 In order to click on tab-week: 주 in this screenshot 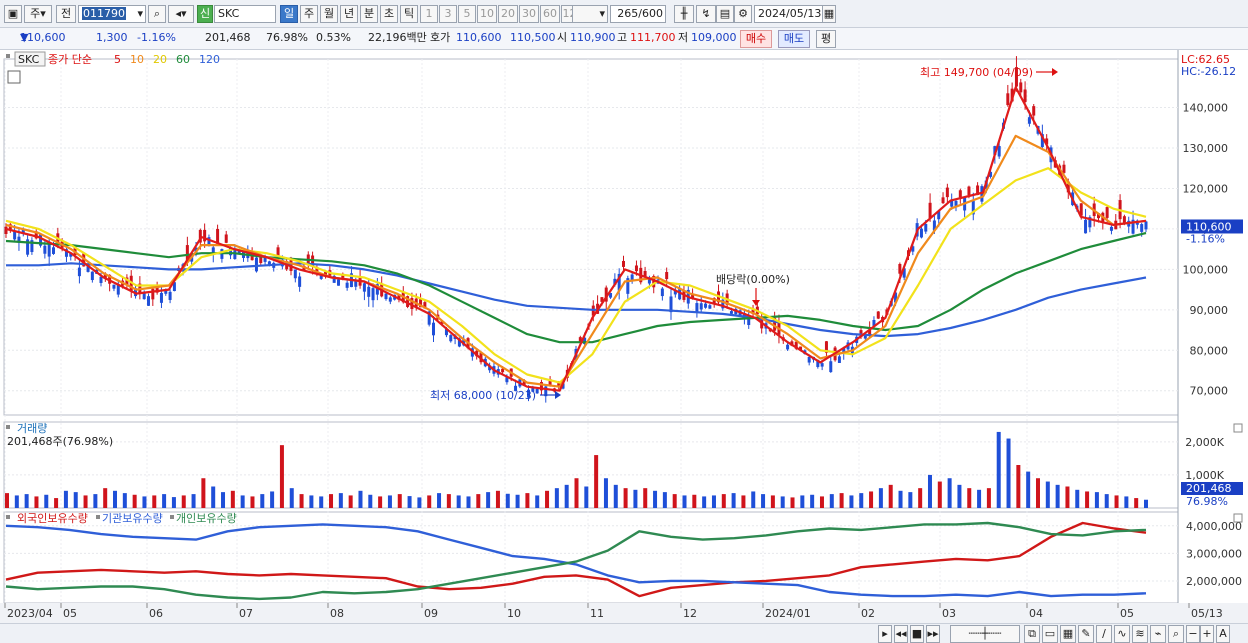, I will do `click(309, 14)`.